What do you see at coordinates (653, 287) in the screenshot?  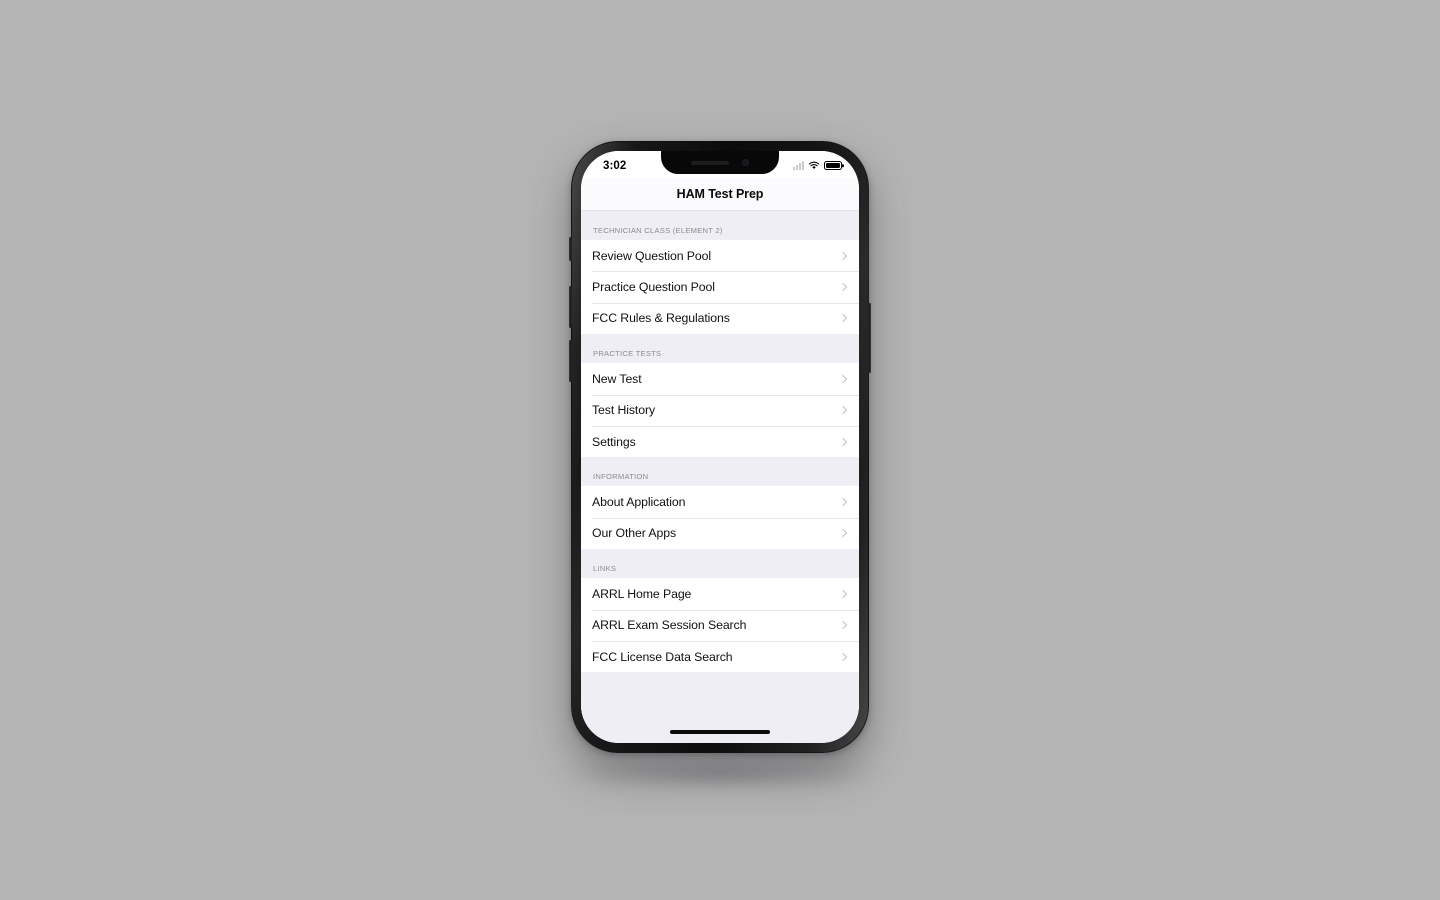 I see `list-item-label: Practice Question Pool` at bounding box center [653, 287].